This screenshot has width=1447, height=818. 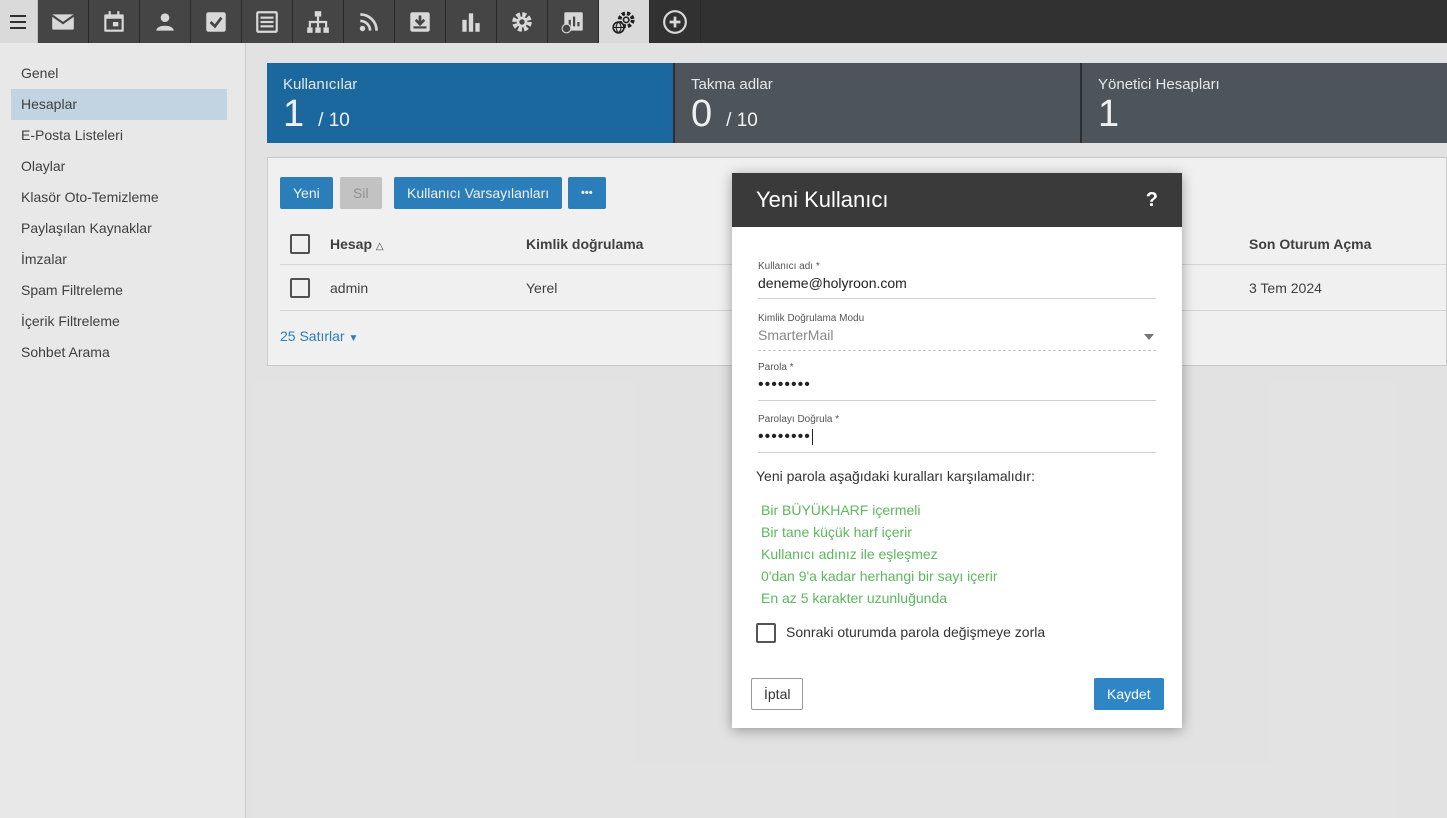 I want to click on help-icon: ?, so click(x=1152, y=200).